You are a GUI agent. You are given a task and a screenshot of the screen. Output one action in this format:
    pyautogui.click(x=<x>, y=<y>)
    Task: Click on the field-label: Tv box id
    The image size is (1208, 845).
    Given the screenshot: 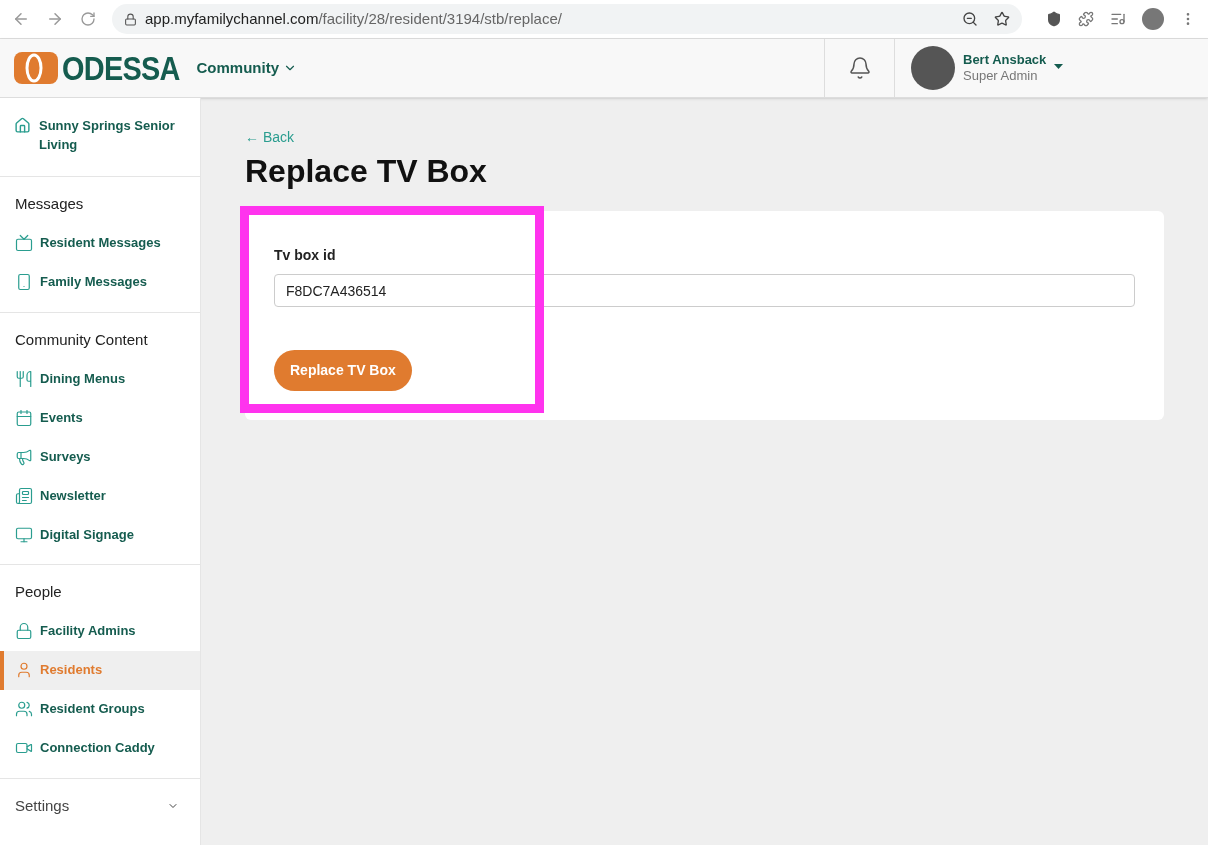 What is the action you would take?
    pyautogui.click(x=305, y=255)
    